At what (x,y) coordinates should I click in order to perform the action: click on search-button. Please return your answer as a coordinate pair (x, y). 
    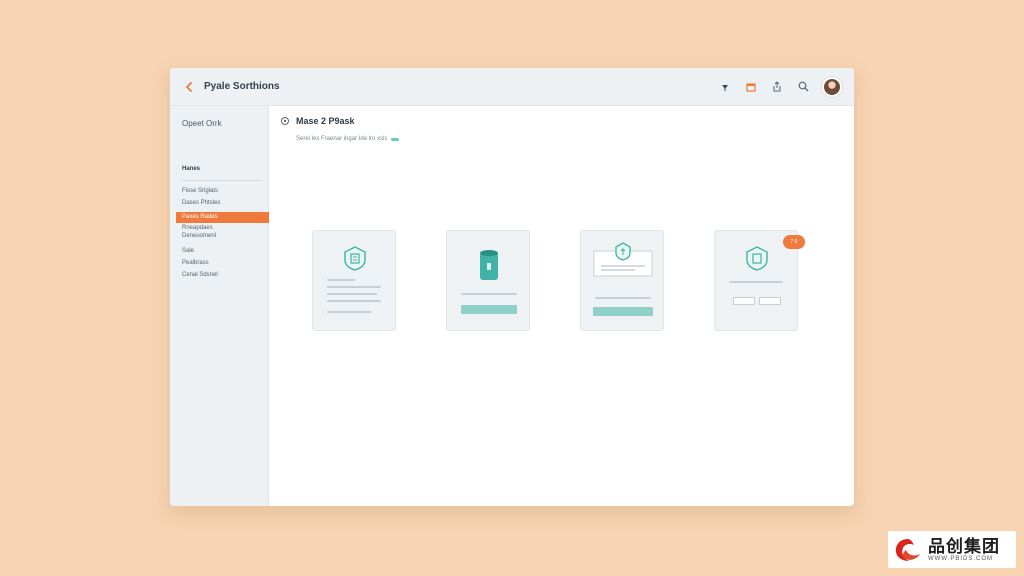
    Looking at the image, I should click on (803, 87).